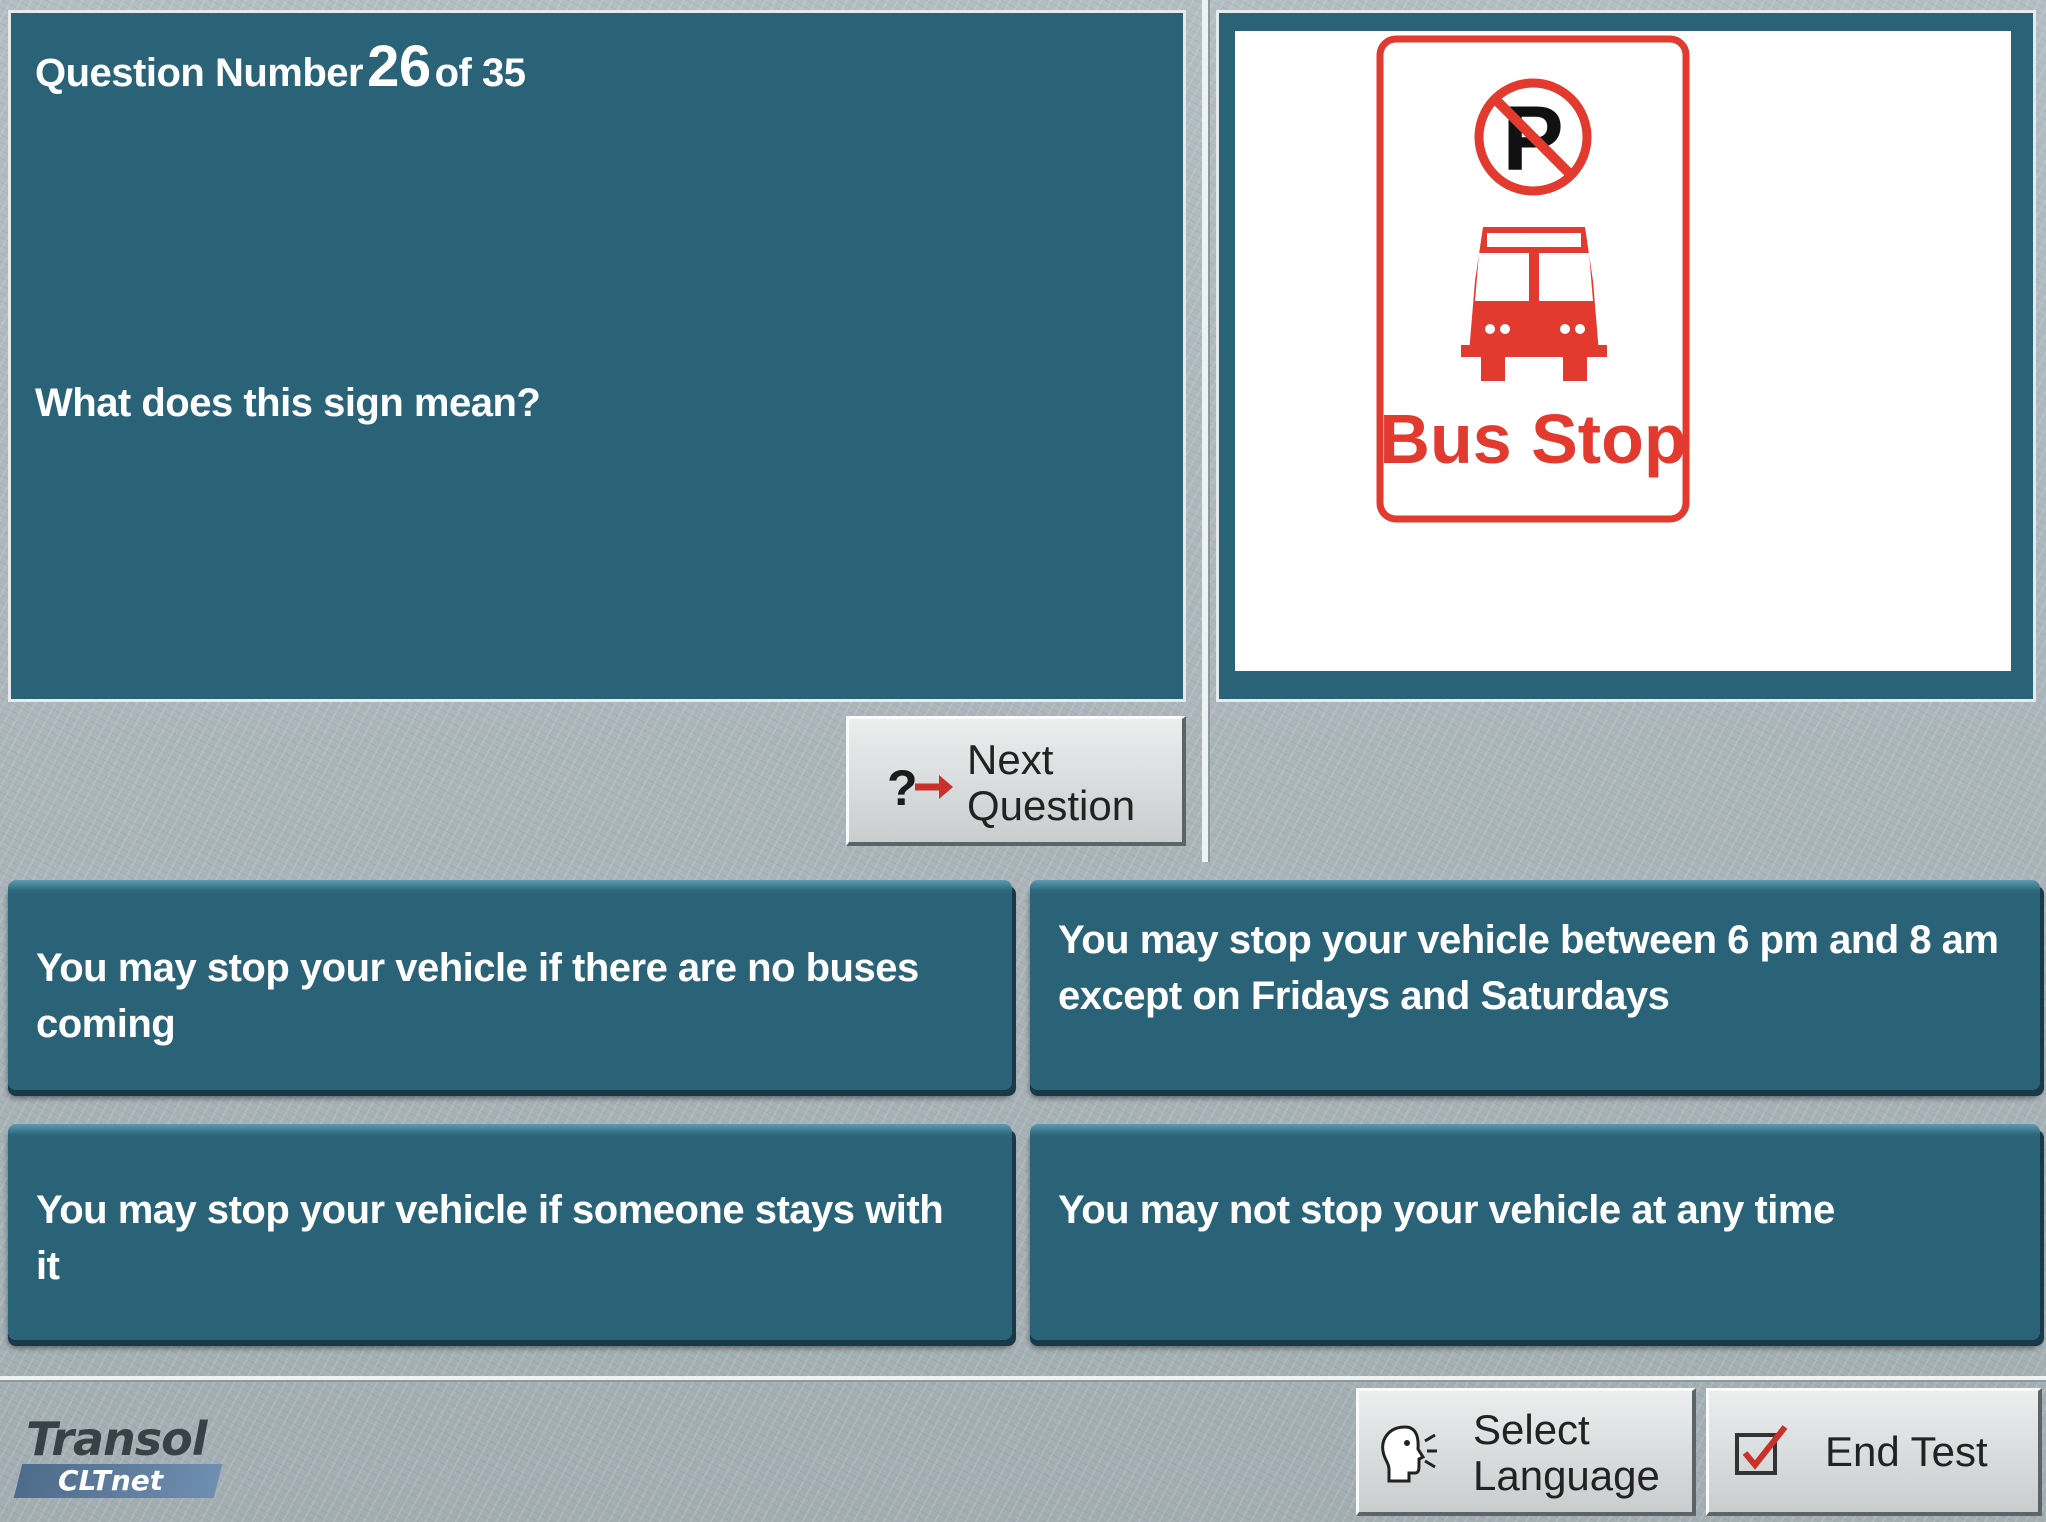  What do you see at coordinates (1206, 431) in the screenshot?
I see `vertical-divider` at bounding box center [1206, 431].